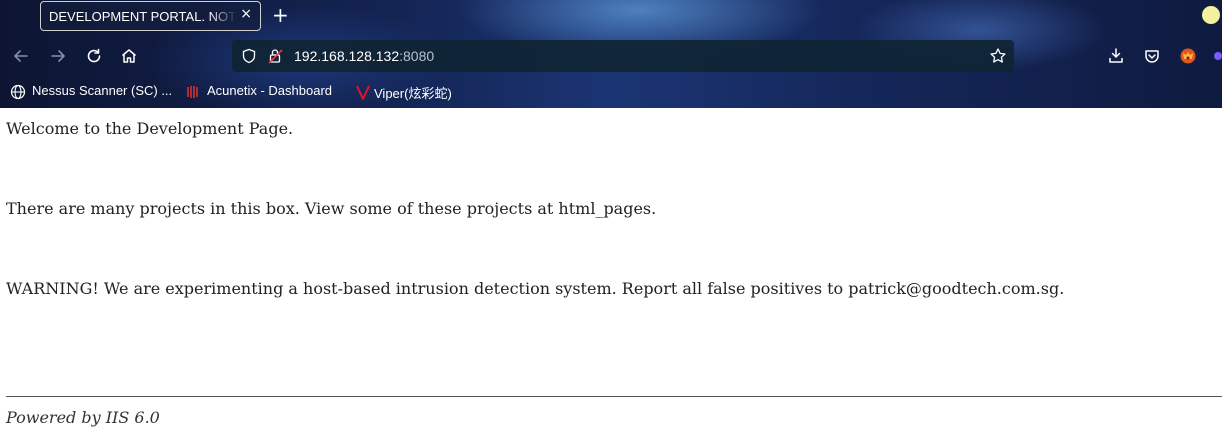 The height and width of the screenshot is (441, 1222). I want to click on url-text: 192.168.128.132:8080, so click(364, 56).